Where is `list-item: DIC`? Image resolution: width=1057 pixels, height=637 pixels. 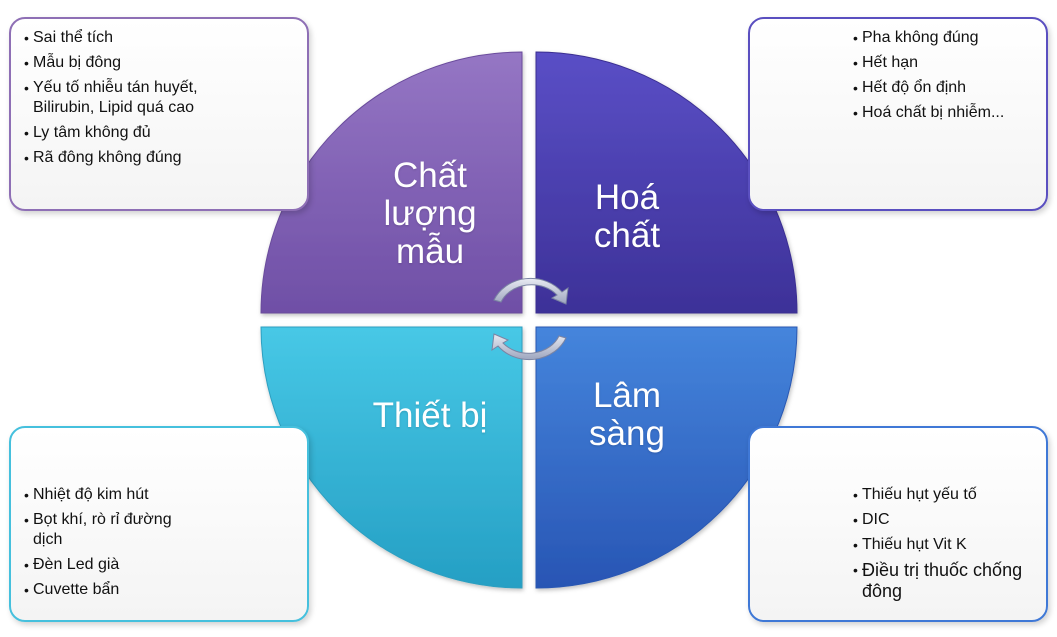 list-item: DIC is located at coordinates (944, 520).